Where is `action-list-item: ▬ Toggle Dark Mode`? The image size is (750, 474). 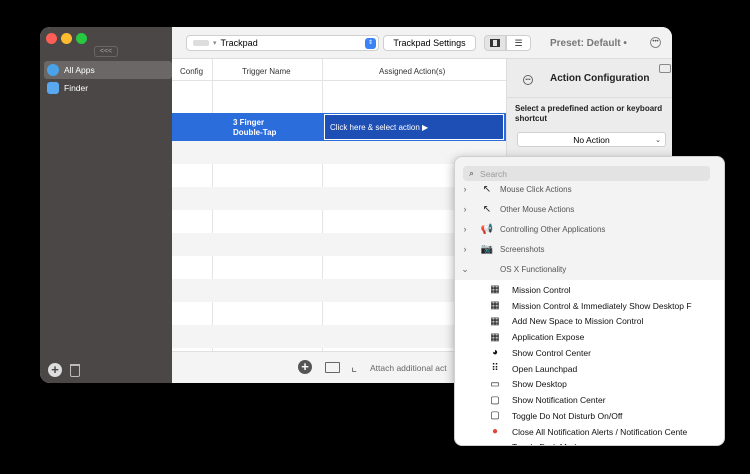 action-list-item: ▬ Toggle Dark Mode is located at coordinates (589, 442).